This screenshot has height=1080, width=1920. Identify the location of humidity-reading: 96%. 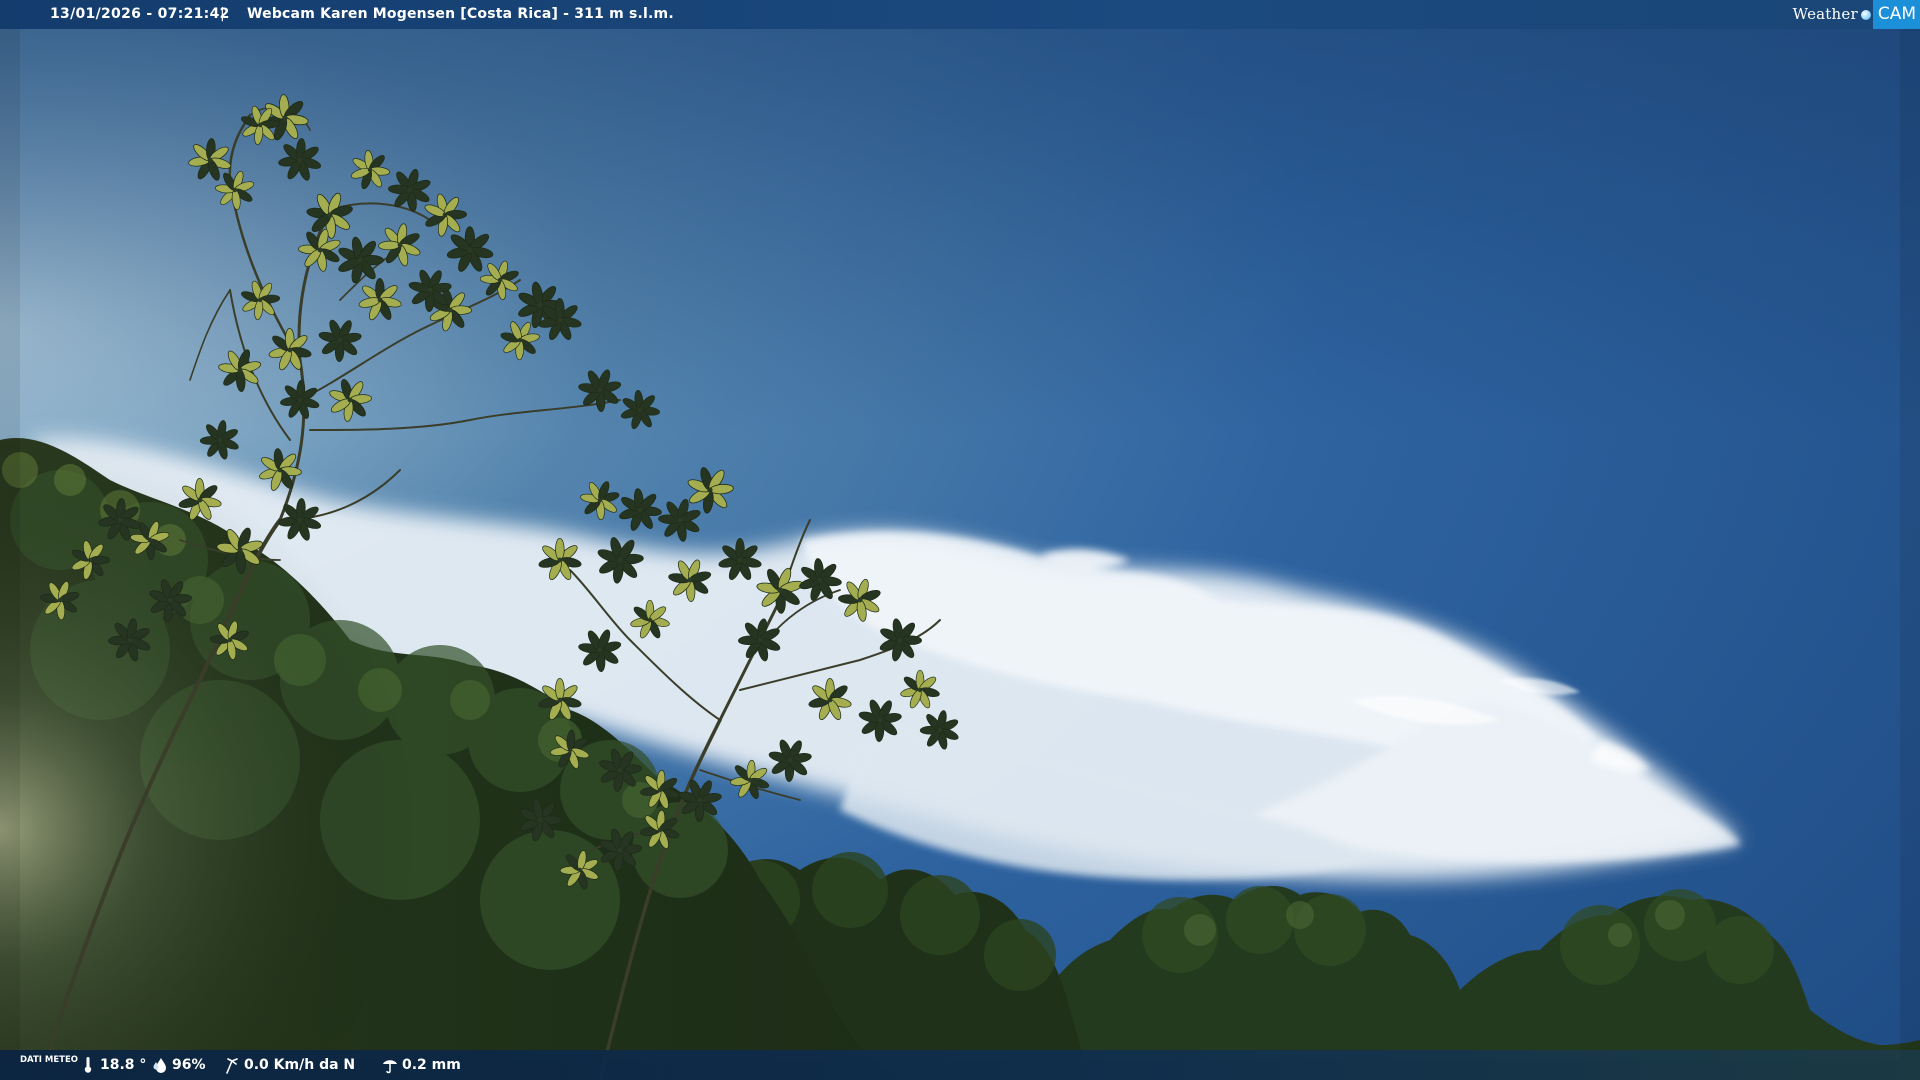
(179, 1065).